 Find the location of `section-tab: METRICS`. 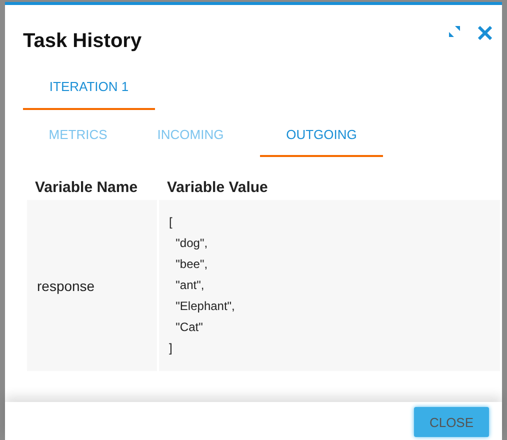

section-tab: METRICS is located at coordinates (78, 133).